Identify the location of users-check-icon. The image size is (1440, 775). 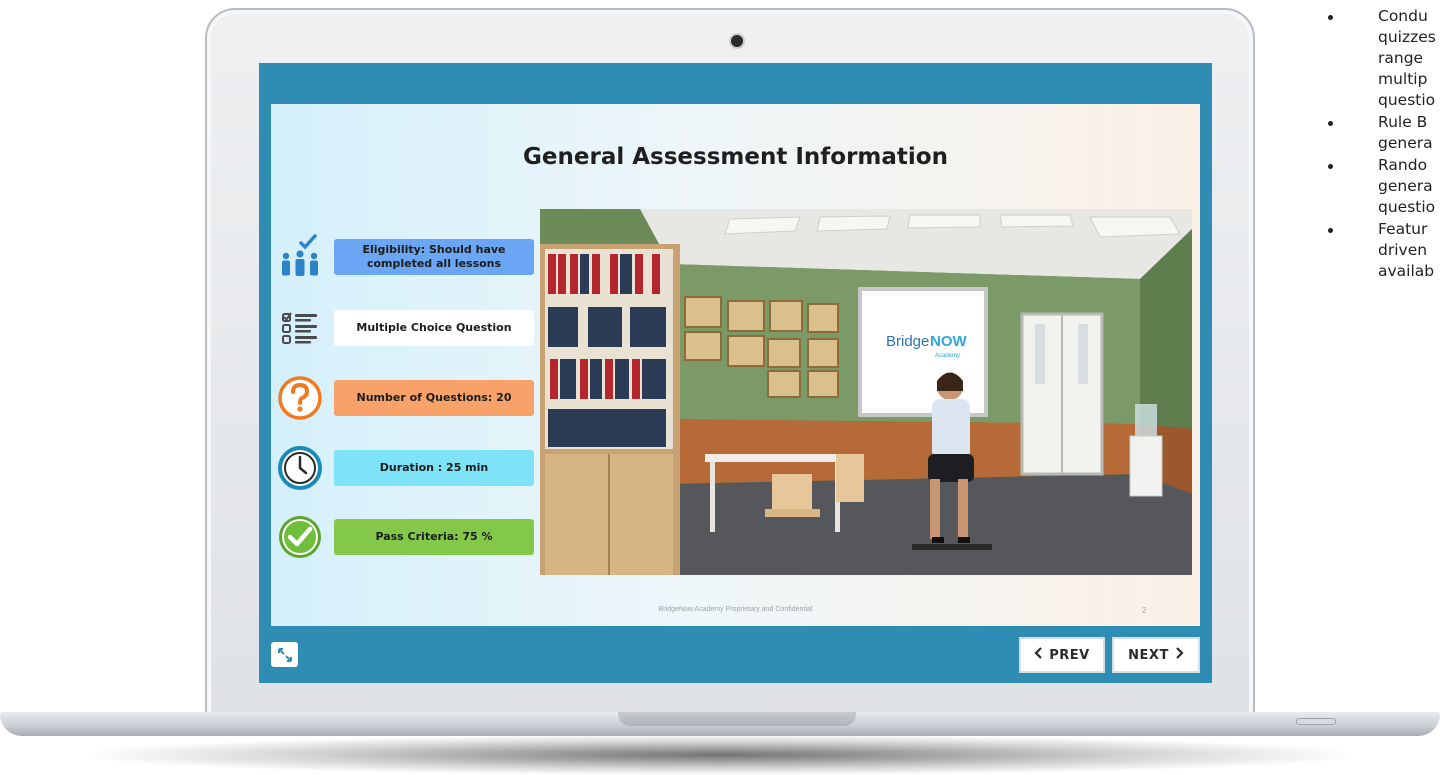
(300, 255).